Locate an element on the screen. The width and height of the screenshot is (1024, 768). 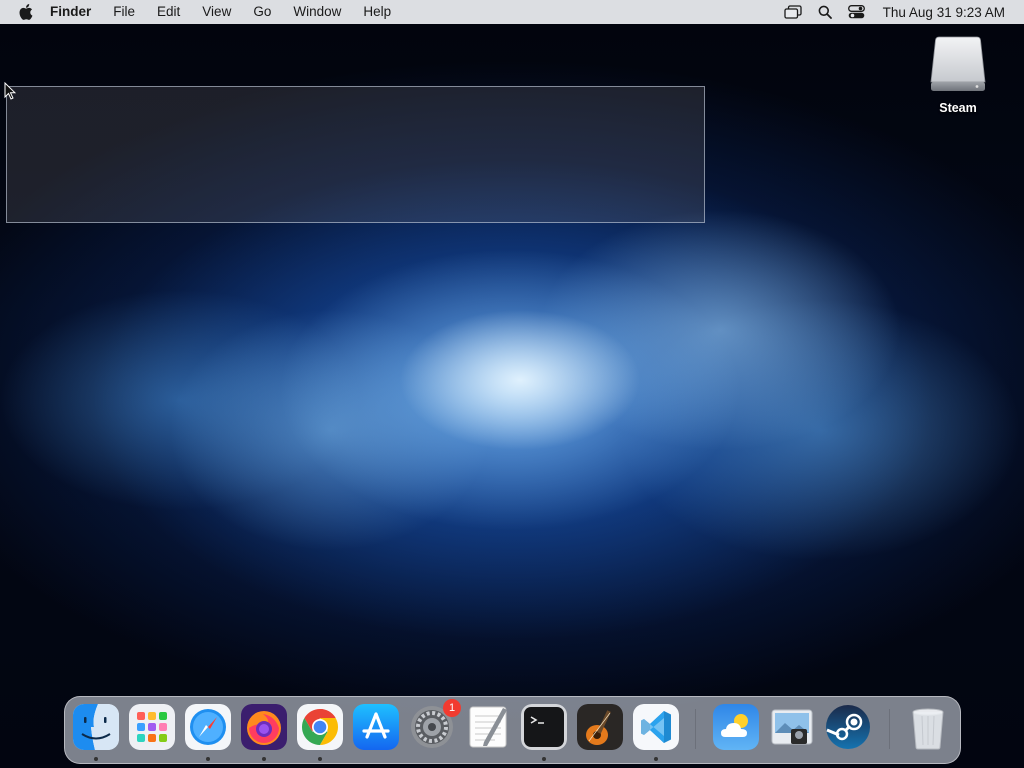
dock-app-finder is located at coordinates (96, 727).